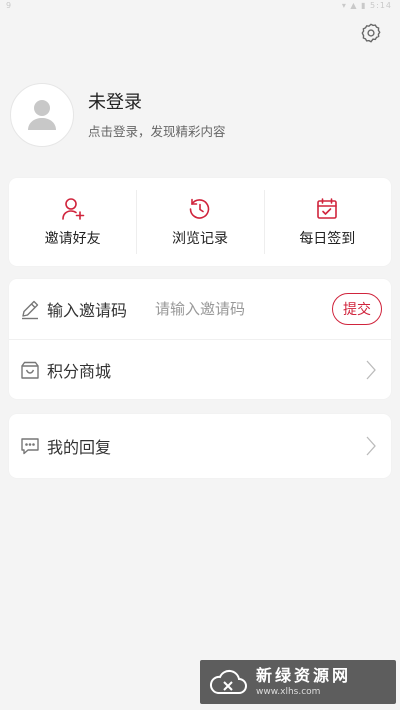 The width and height of the screenshot is (400, 710). Describe the element at coordinates (72, 239) in the screenshot. I see `invite-friends-label: 邀请好友` at that location.